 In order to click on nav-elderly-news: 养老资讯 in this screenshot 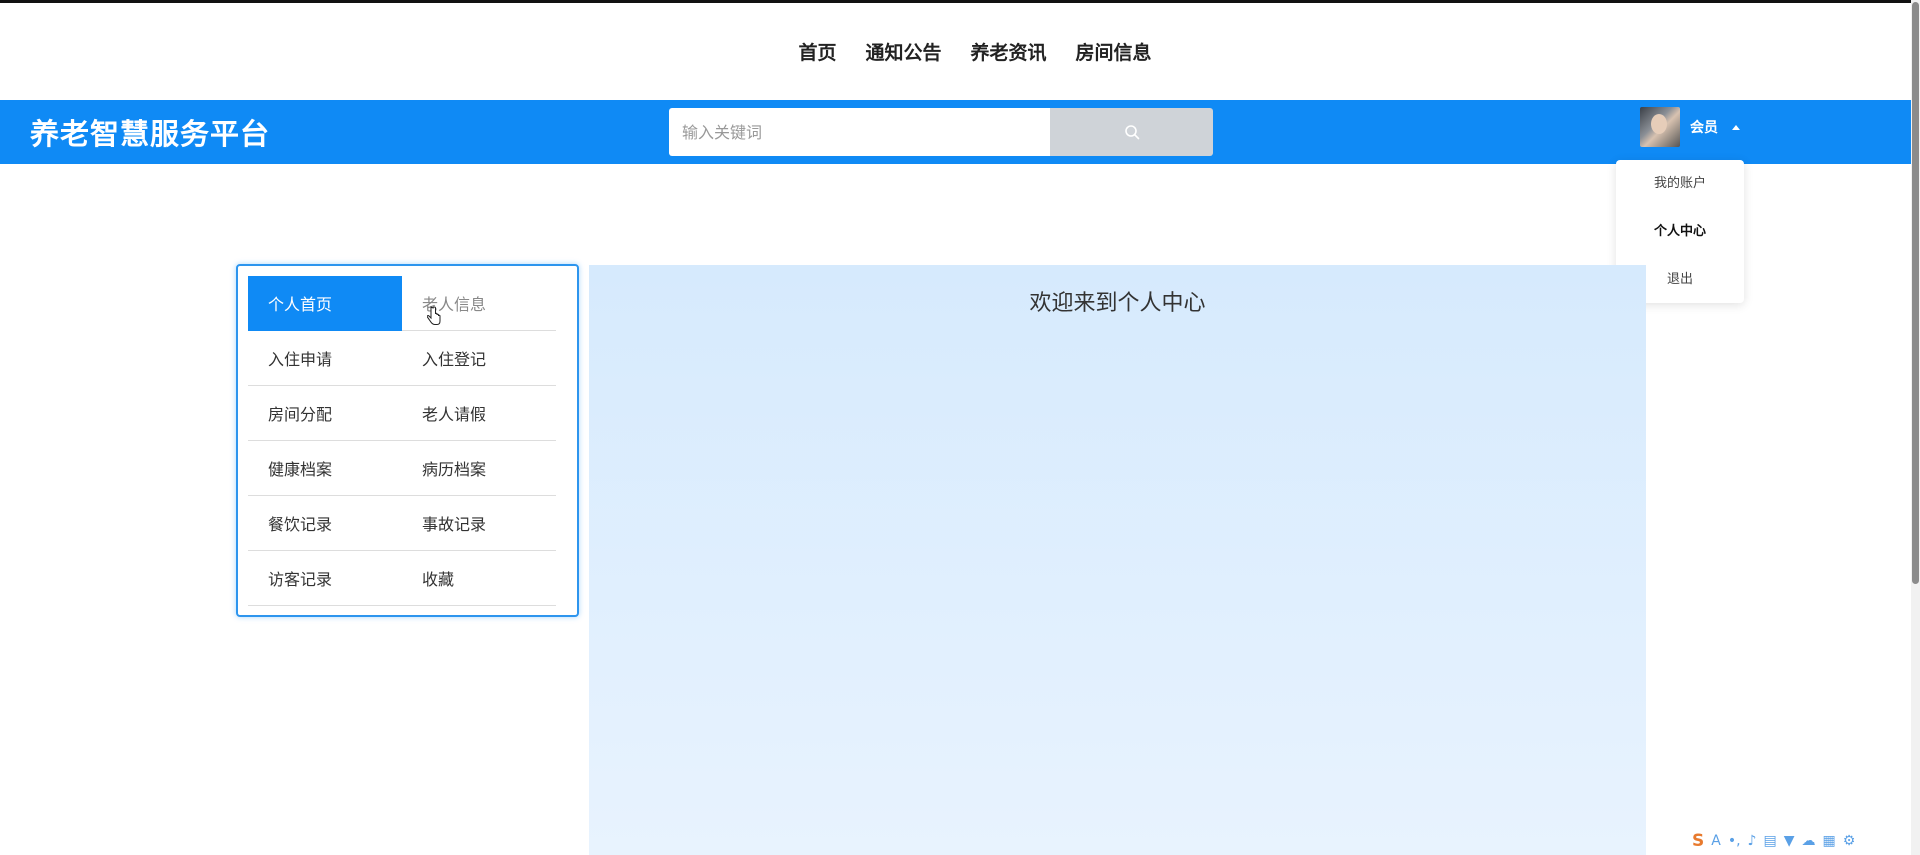, I will do `click(1009, 51)`.